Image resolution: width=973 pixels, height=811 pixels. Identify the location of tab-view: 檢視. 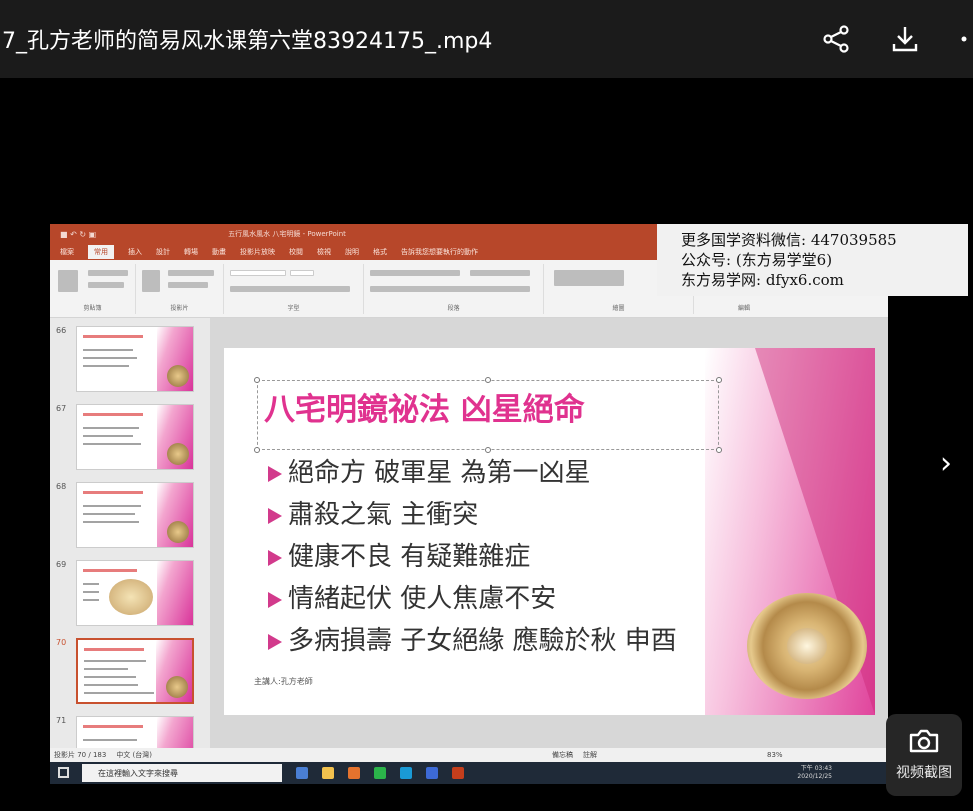
(324, 252).